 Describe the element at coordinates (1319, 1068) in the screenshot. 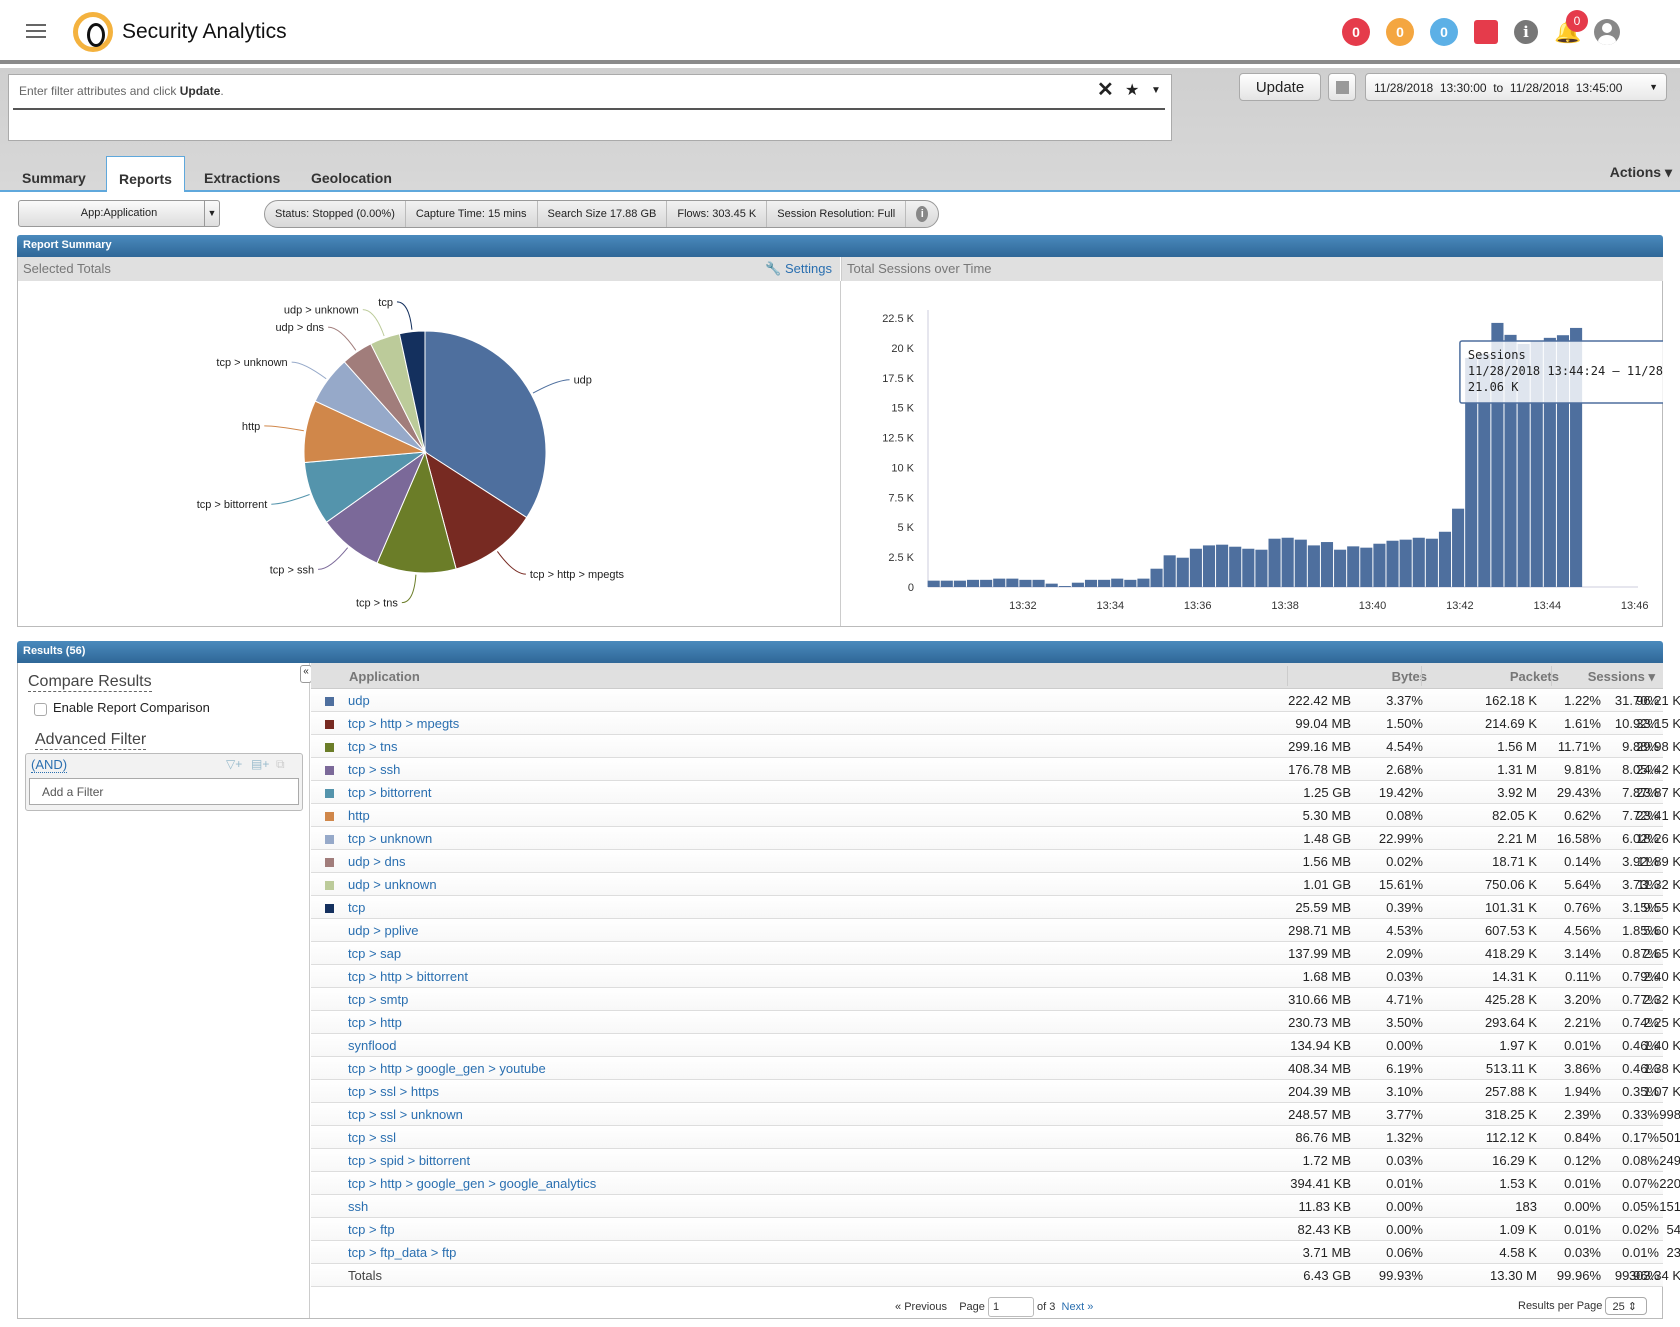

I see `cell-bytes: 408.34 MB` at that location.